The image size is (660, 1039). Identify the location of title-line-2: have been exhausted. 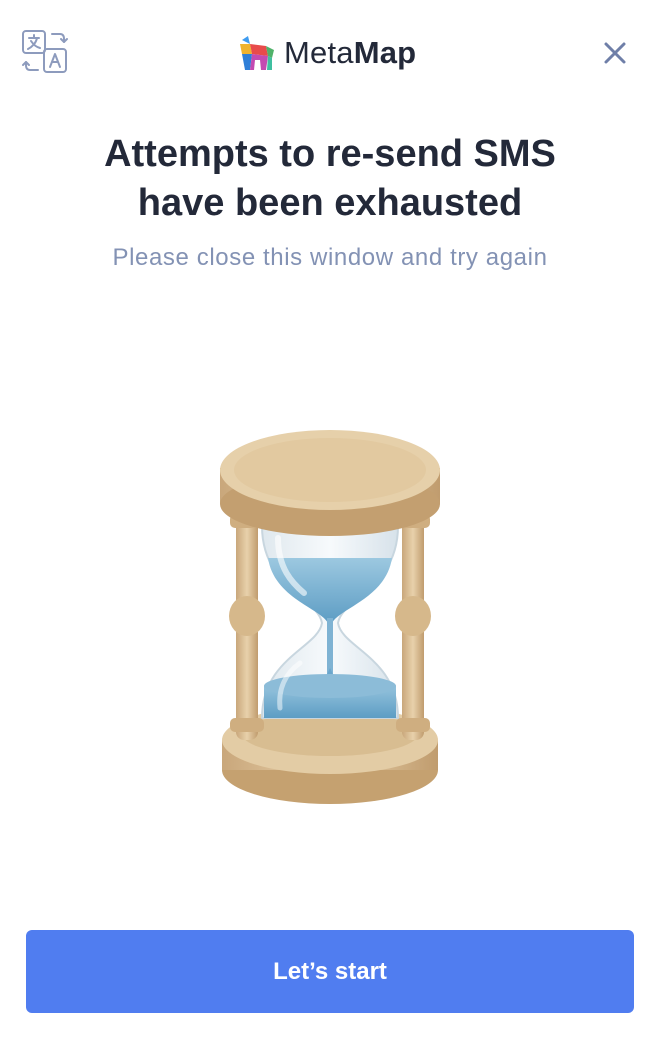
(330, 203).